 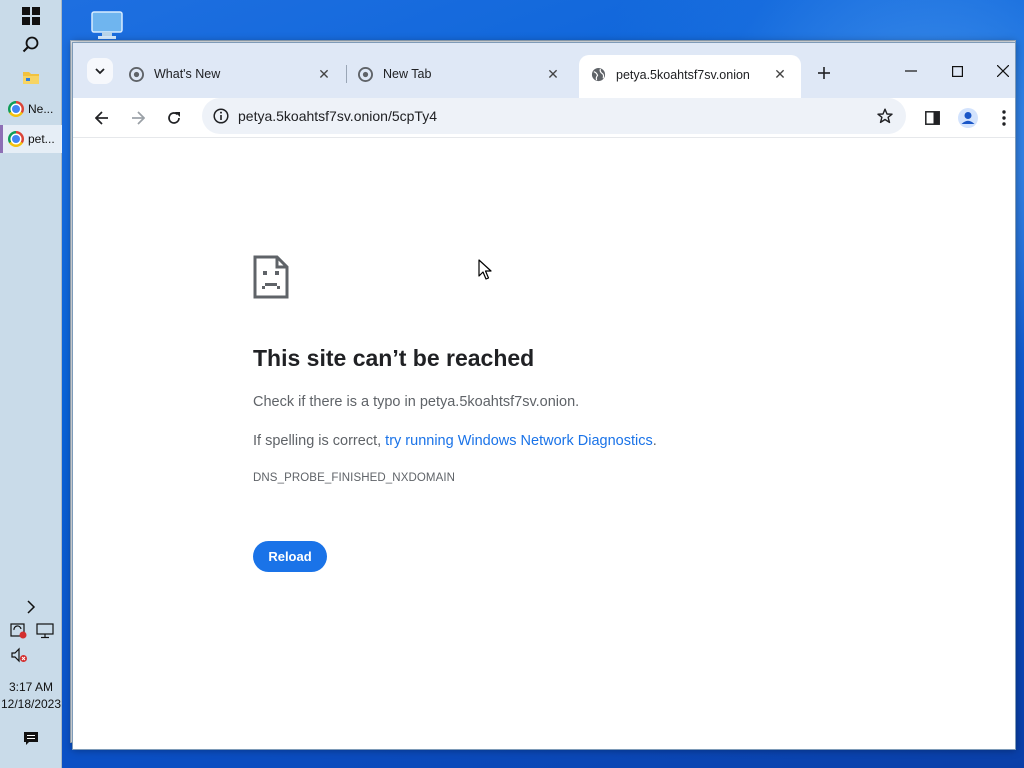 I want to click on star-icon, so click(x=885, y=116).